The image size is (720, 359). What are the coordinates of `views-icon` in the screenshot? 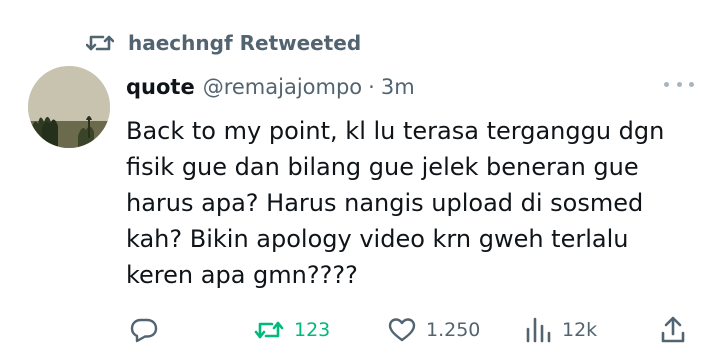 It's located at (538, 330).